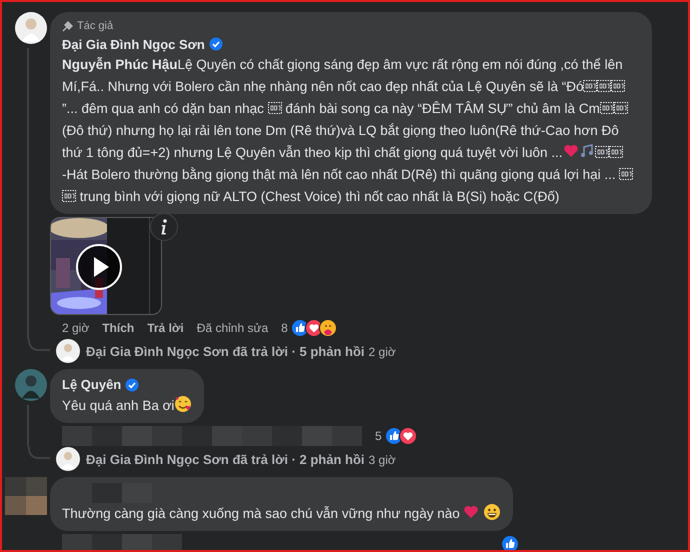 This screenshot has height=552, width=690. Describe the element at coordinates (382, 460) in the screenshot. I see `timestamp: 3 giờ` at that location.